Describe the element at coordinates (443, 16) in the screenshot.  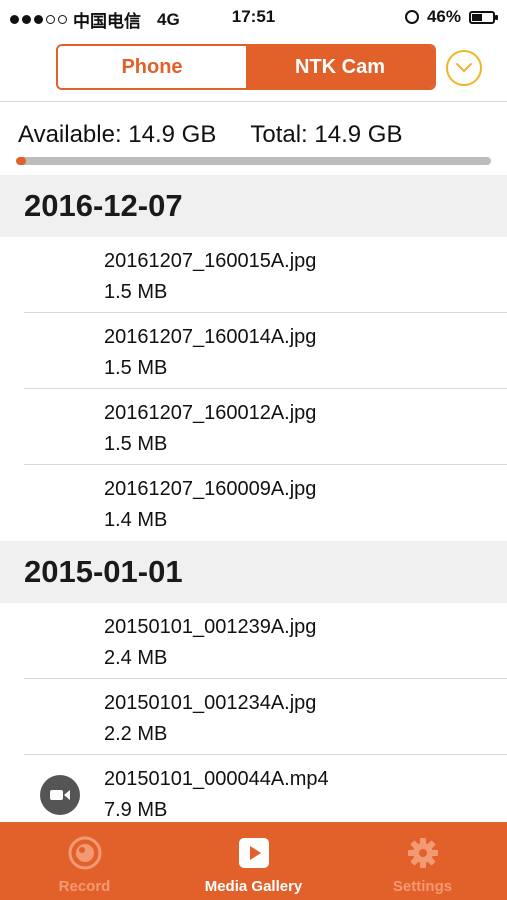
I see `battery-percent: 46%` at that location.